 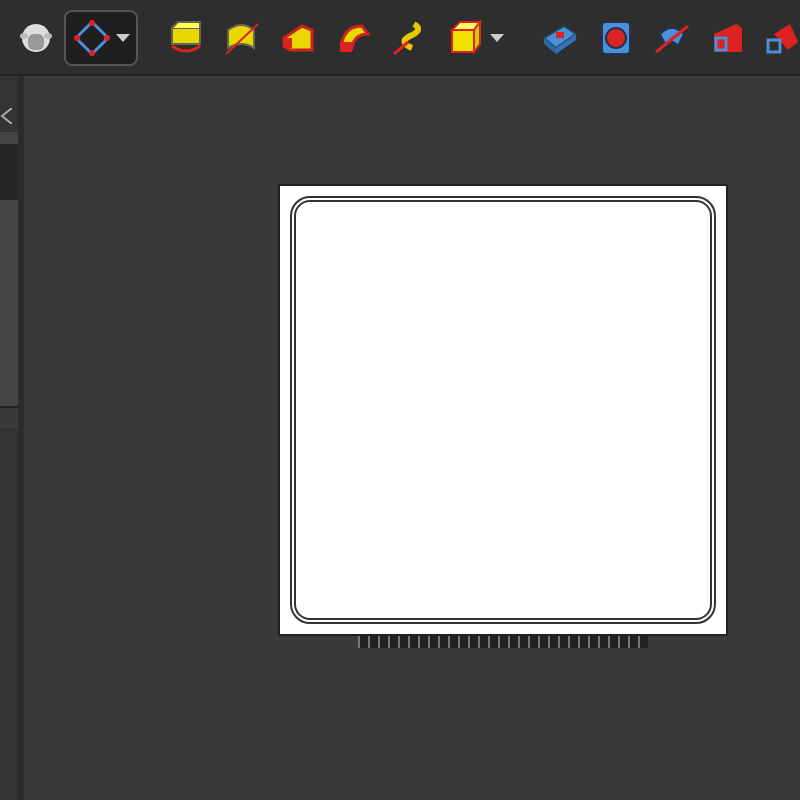 I want to click on curved-block-icon, so click(x=242, y=37).